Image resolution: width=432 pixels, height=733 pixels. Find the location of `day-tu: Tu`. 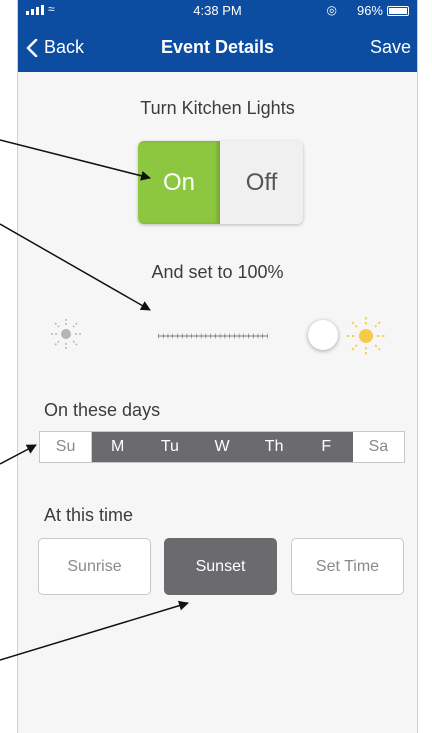

day-tu: Tu is located at coordinates (170, 447).